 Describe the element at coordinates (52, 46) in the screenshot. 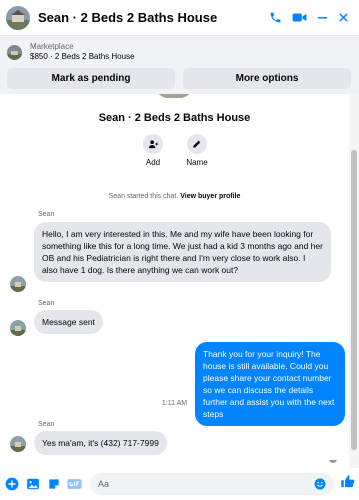

I see `marketplace-label: Marketplace` at that location.